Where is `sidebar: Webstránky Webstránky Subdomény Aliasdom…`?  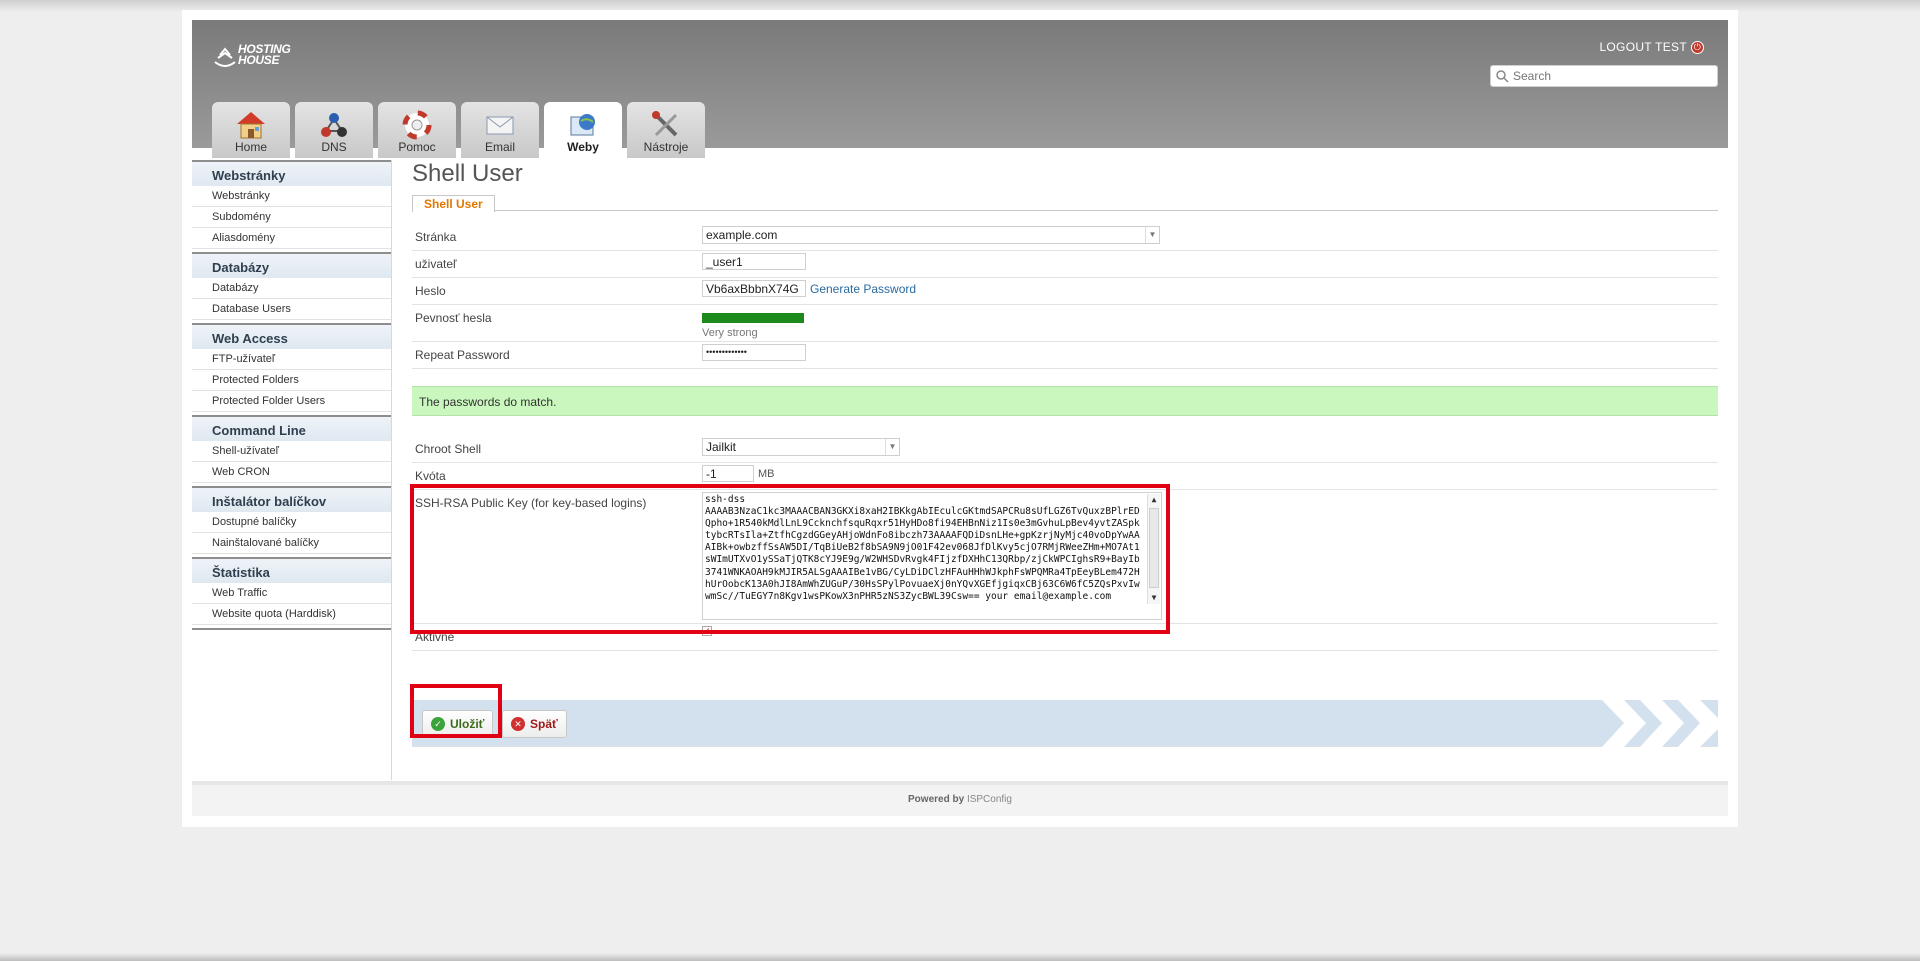 sidebar: Webstránky Webstránky Subdomény Aliasdom… is located at coordinates (292, 395).